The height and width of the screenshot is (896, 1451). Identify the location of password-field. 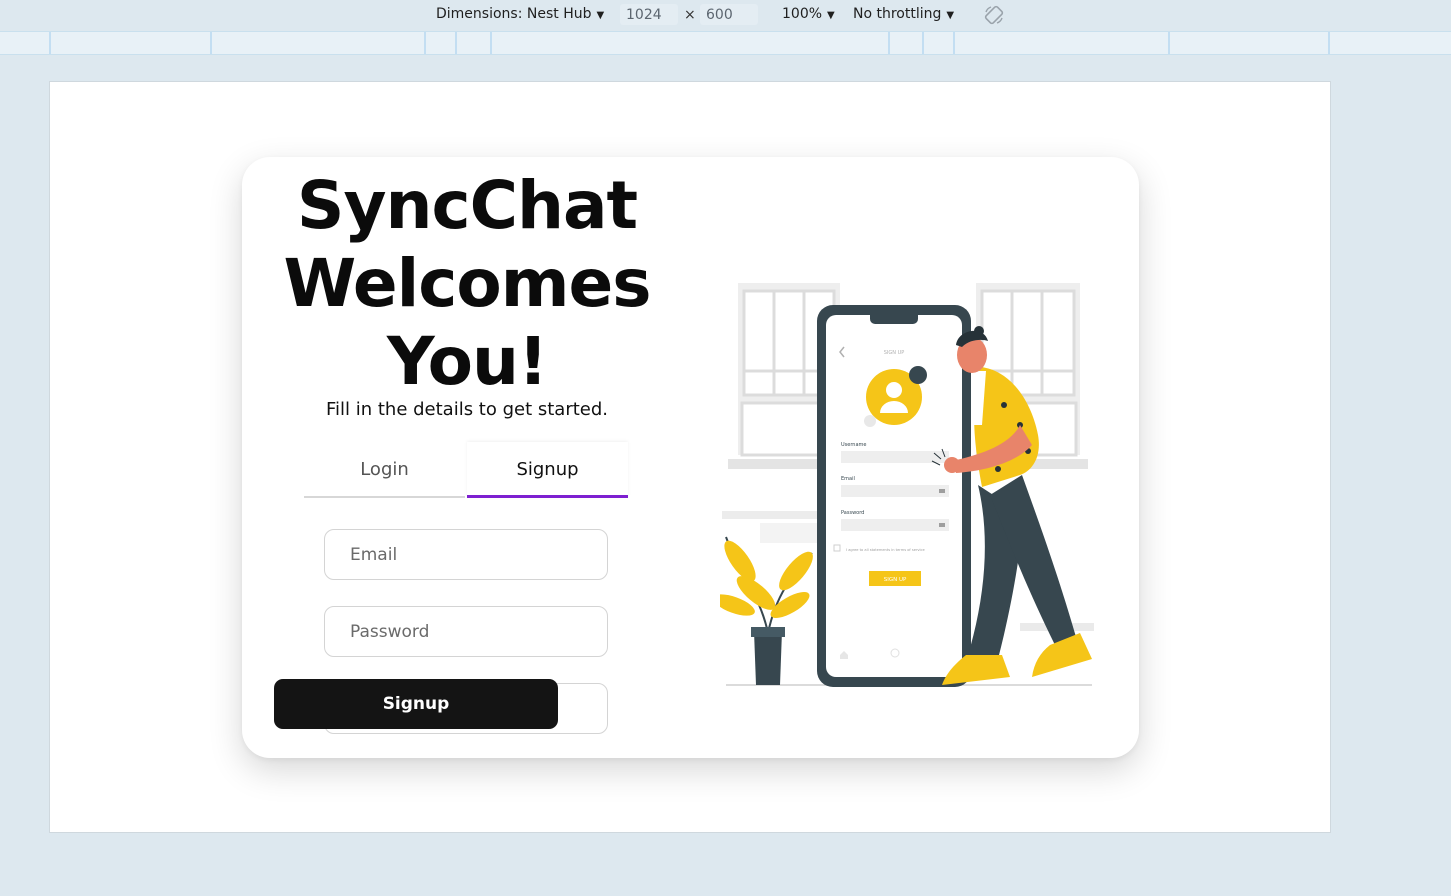
(466, 631).